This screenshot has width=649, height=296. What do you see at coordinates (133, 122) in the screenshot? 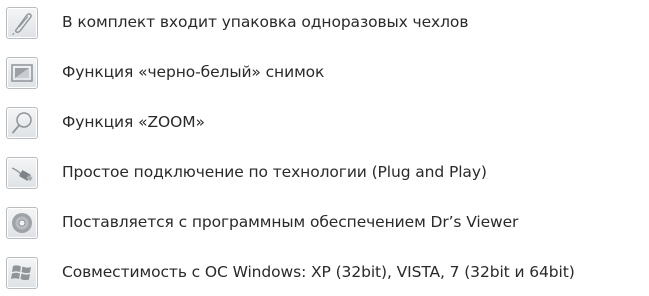
I see `feature-label: Функция «ZOOM»` at bounding box center [133, 122].